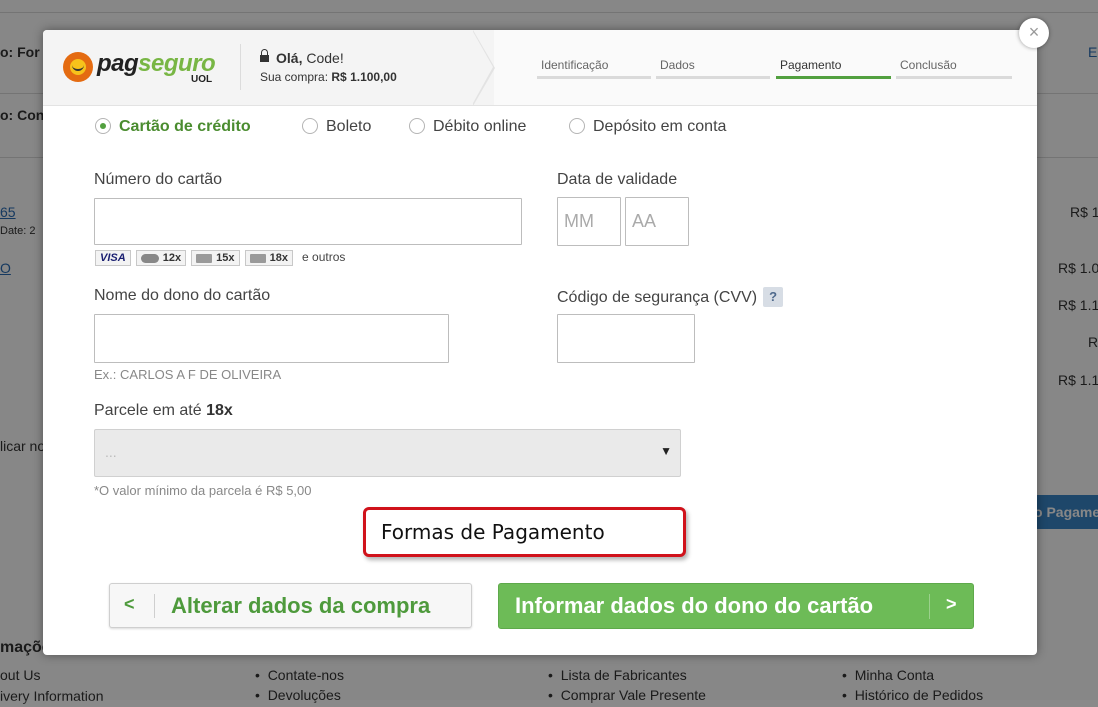  What do you see at coordinates (182, 295) in the screenshot?
I see `owner-name-label: Nome do dono do cartão` at bounding box center [182, 295].